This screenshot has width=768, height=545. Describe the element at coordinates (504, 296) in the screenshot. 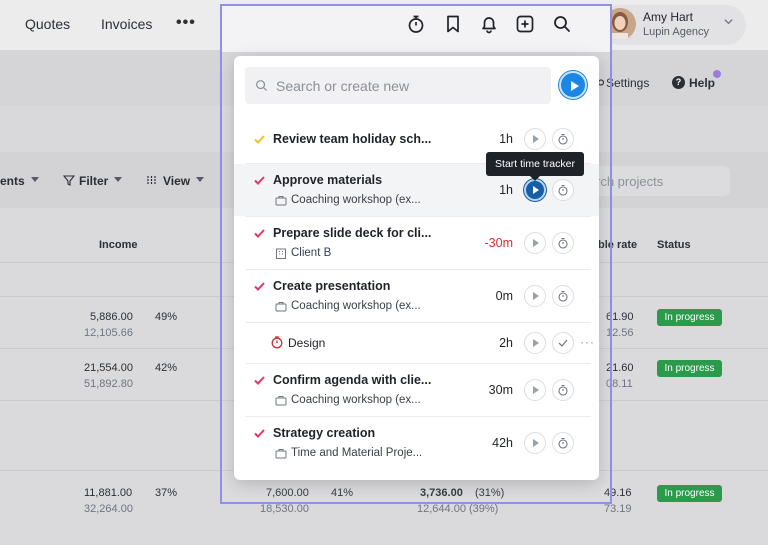

I see `task-duration: 0m` at that location.